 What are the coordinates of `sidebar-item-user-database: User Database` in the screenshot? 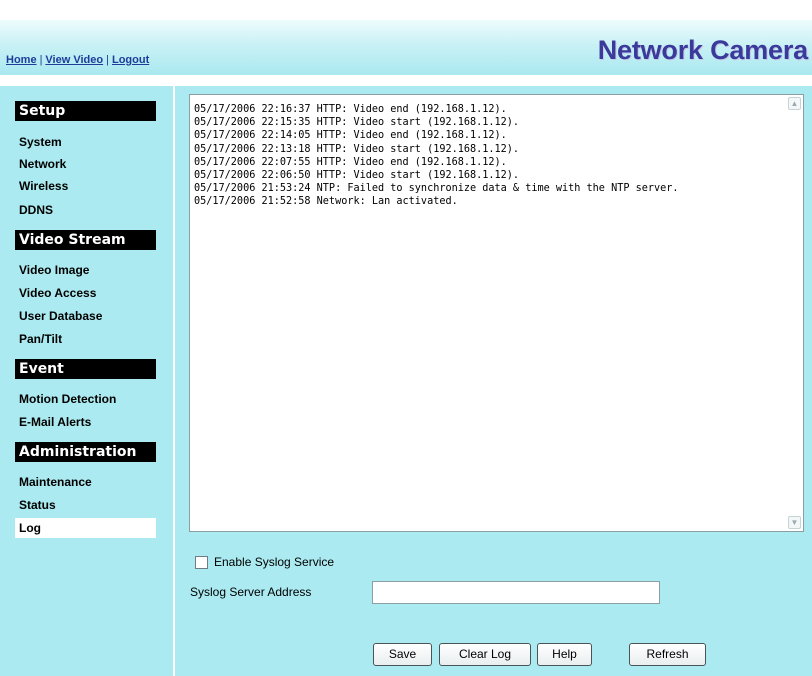 It's located at (85, 316).